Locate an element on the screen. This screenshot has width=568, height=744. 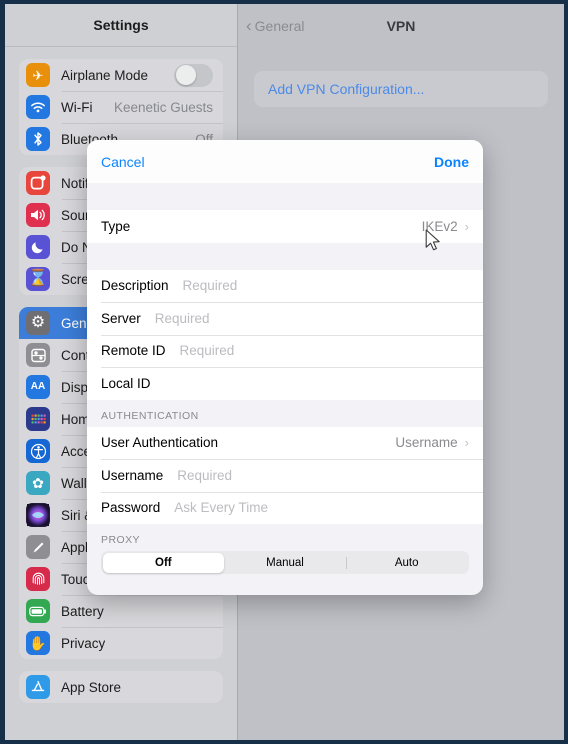
sidebar-group: App Store is located at coordinates (121, 687).